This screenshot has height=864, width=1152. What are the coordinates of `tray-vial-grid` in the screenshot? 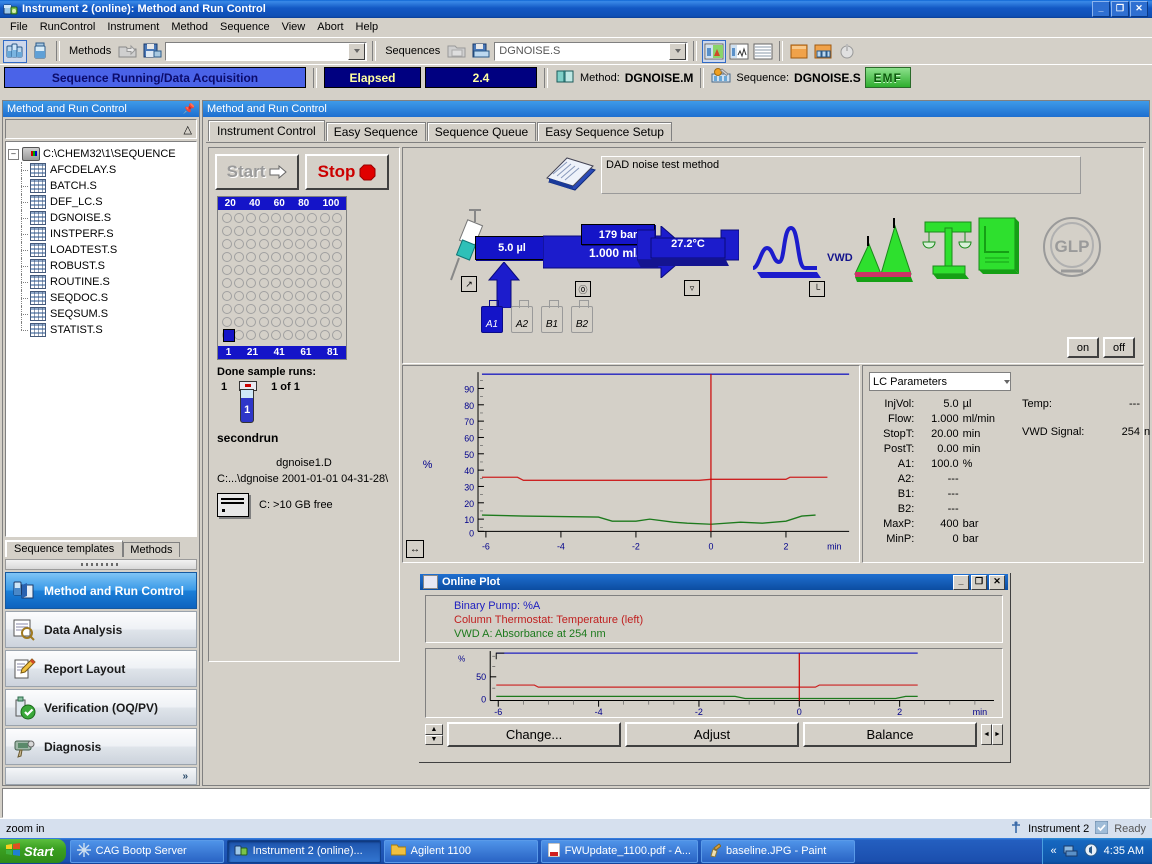 It's located at (282, 278).